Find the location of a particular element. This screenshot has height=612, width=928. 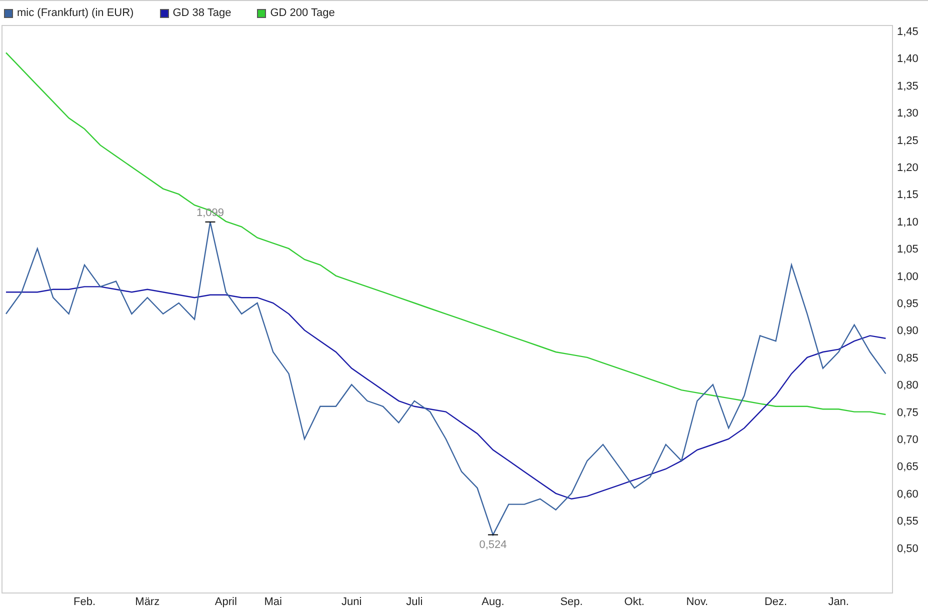

x-axis-label: Feb. is located at coordinates (85, 602).